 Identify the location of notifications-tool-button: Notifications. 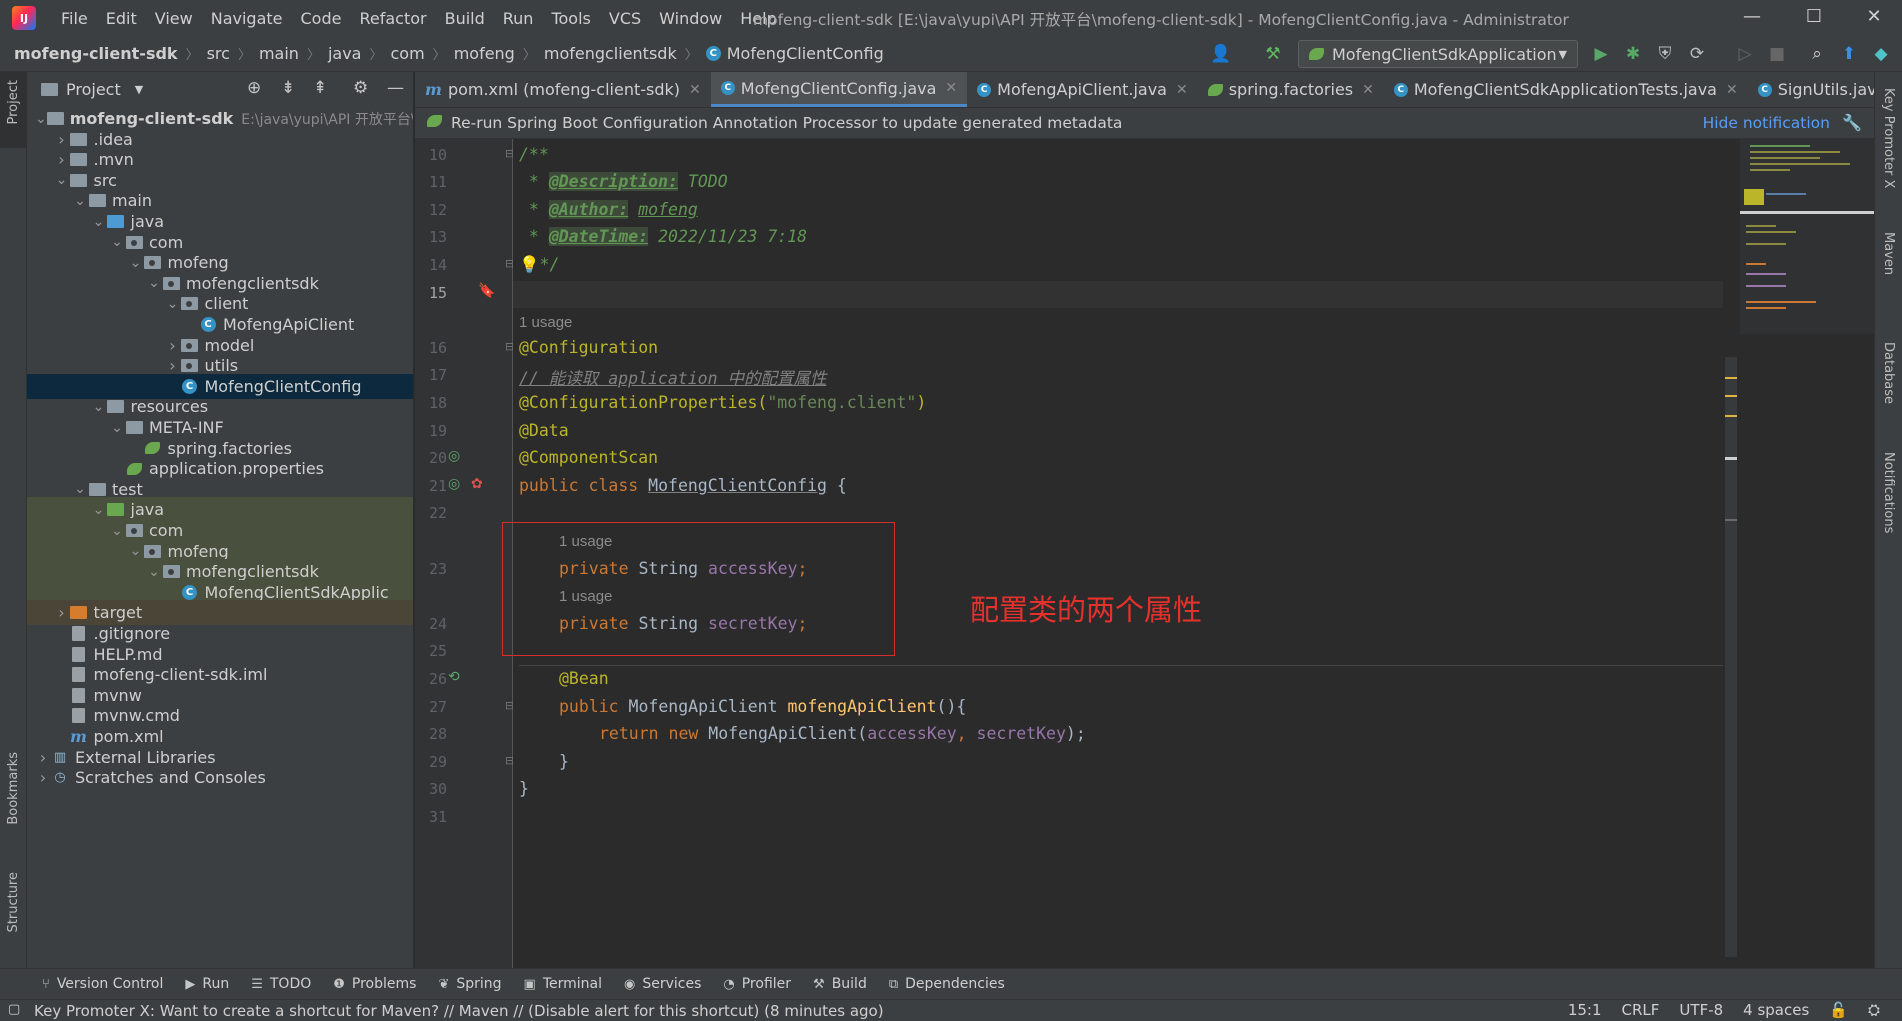
(1888, 492).